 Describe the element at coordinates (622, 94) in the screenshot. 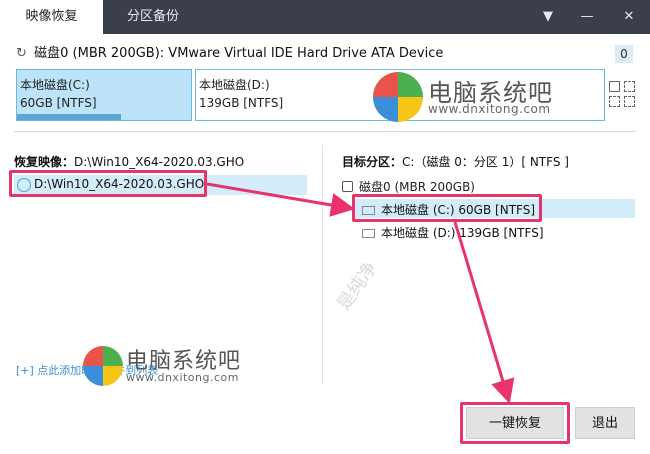

I see `layout-grid-icon` at that location.